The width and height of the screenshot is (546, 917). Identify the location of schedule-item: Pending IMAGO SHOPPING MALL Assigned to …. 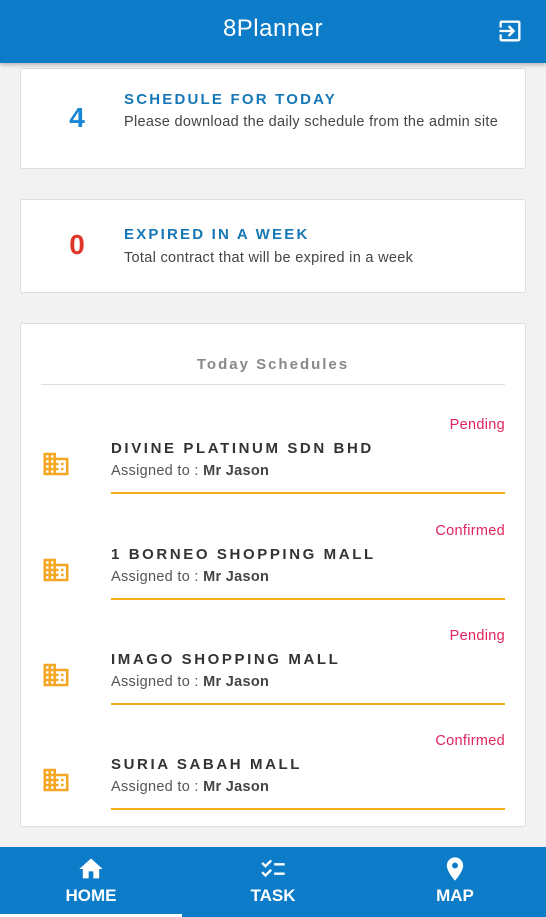
(273, 673).